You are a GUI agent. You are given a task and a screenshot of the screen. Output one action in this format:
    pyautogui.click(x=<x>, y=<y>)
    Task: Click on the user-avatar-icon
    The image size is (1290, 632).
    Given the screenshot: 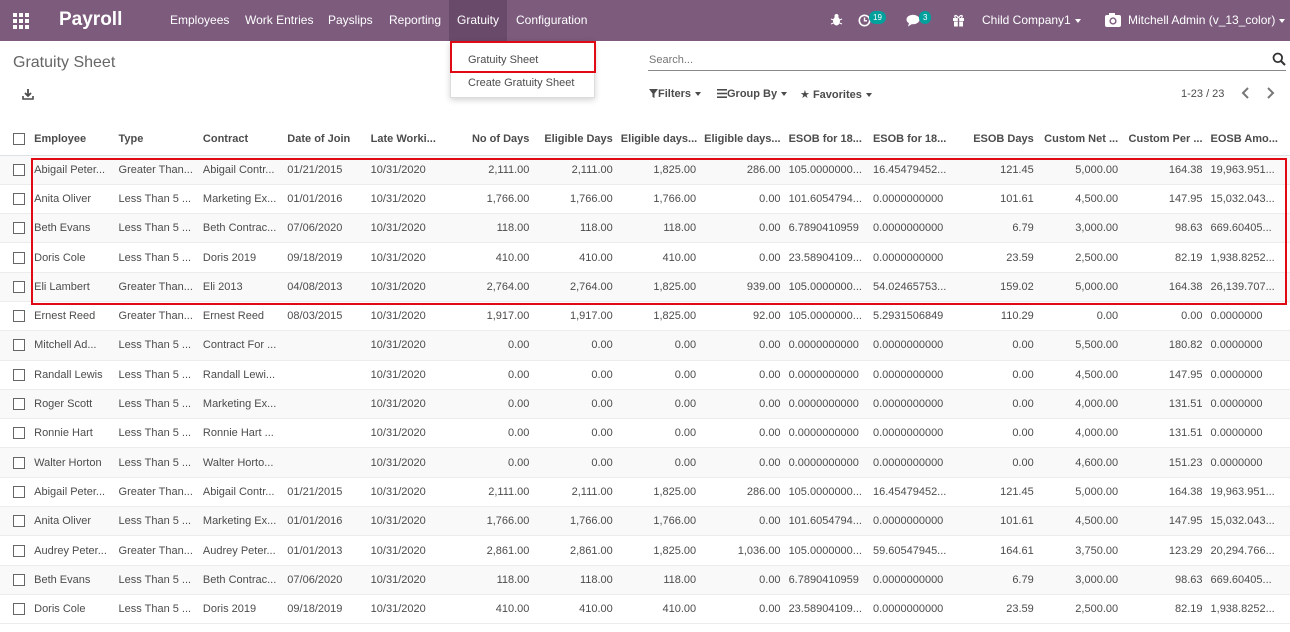 What is the action you would take?
    pyautogui.click(x=1113, y=20)
    